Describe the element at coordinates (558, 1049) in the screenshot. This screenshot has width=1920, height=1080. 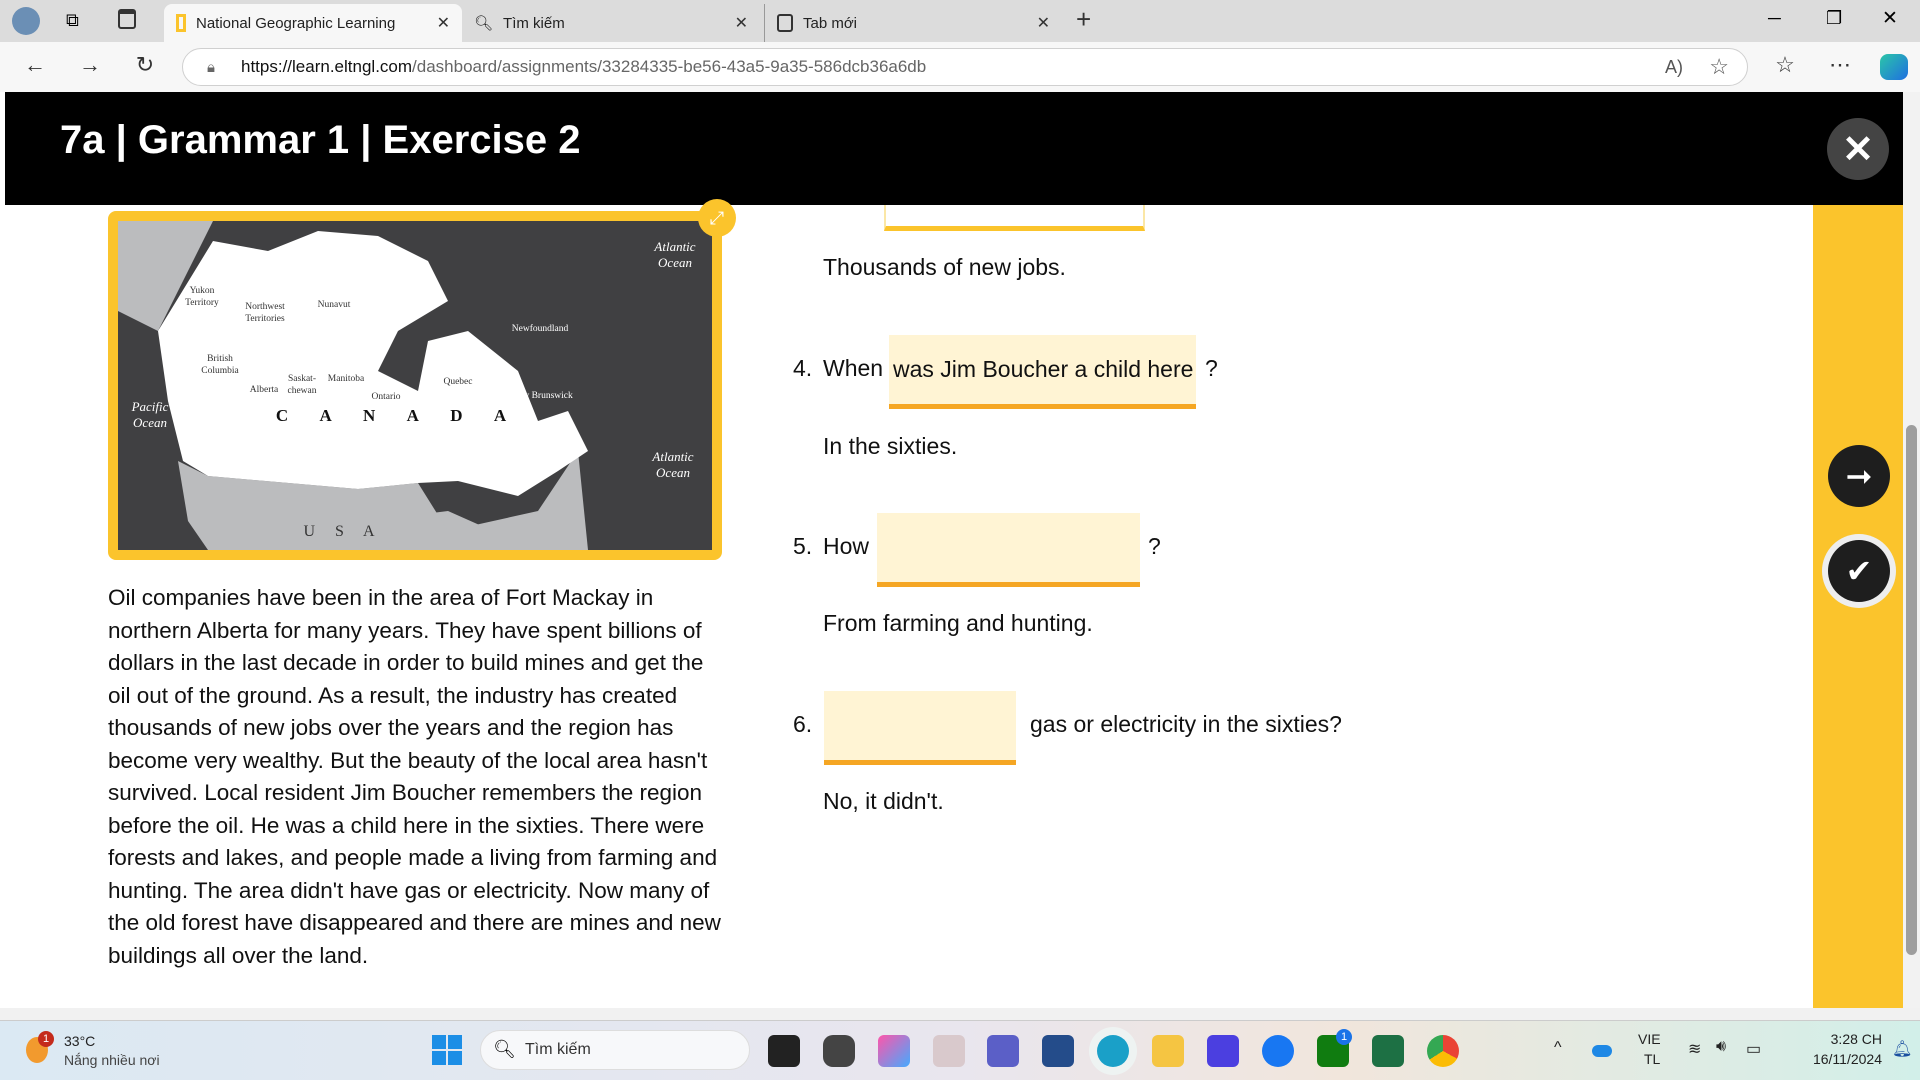
I see `search-placeholder: Tìm kiếm` at that location.